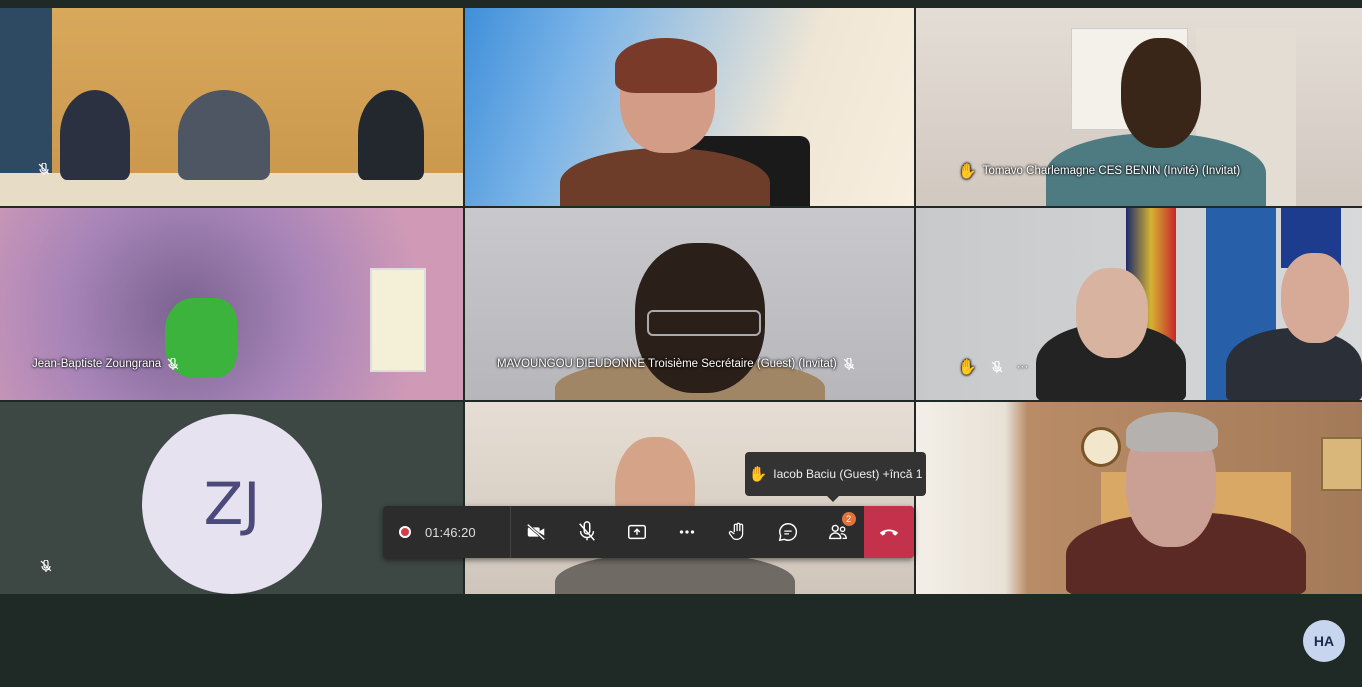 The image size is (1362, 687). I want to click on tile-name-label: Jean-Baptiste Zoungrana, so click(105, 363).